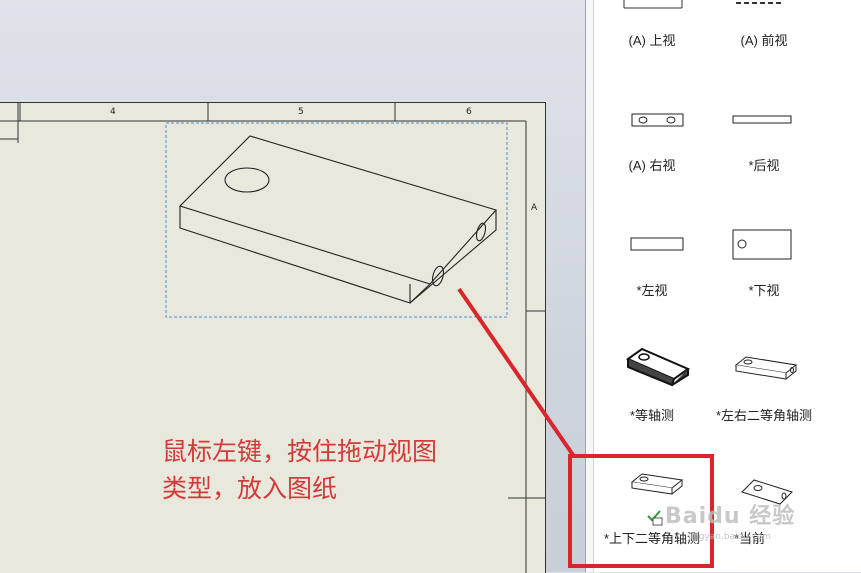 This screenshot has width=861, height=573. What do you see at coordinates (469, 112) in the screenshot?
I see `column-label: 6` at bounding box center [469, 112].